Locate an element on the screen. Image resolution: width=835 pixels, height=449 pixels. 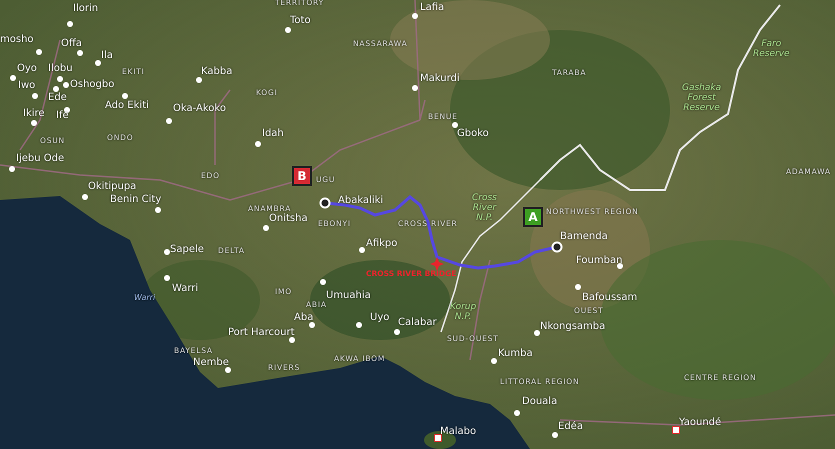
city-label: Gboko is located at coordinates (473, 133).